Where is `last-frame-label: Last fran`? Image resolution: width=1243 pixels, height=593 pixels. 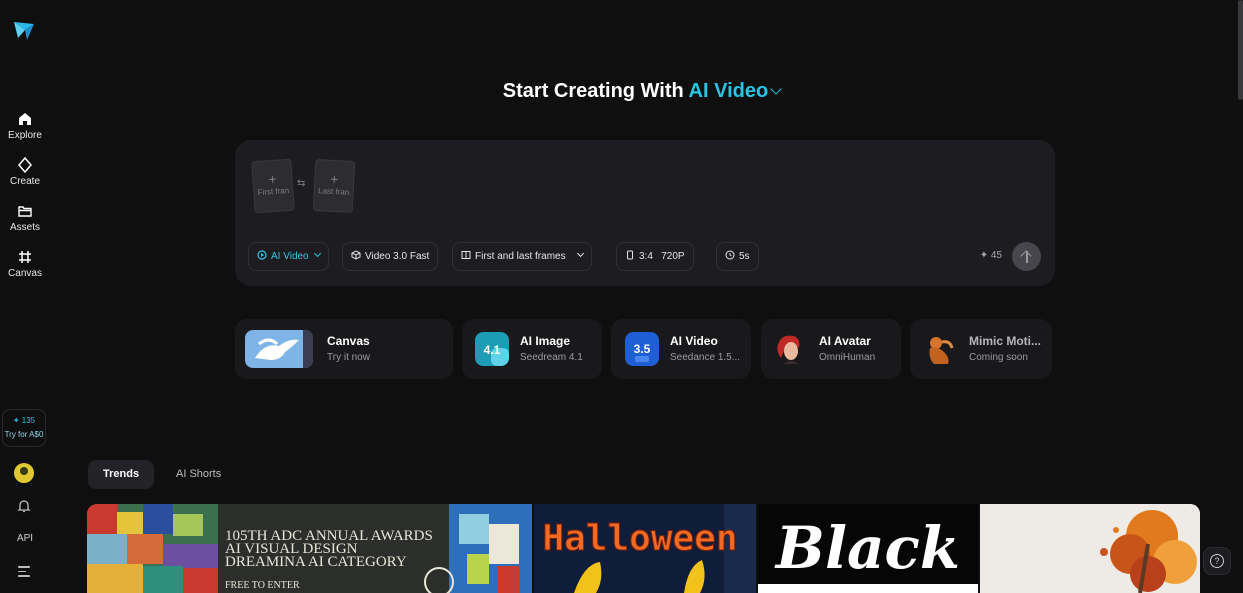
last-frame-label: Last fran is located at coordinates (333, 191).